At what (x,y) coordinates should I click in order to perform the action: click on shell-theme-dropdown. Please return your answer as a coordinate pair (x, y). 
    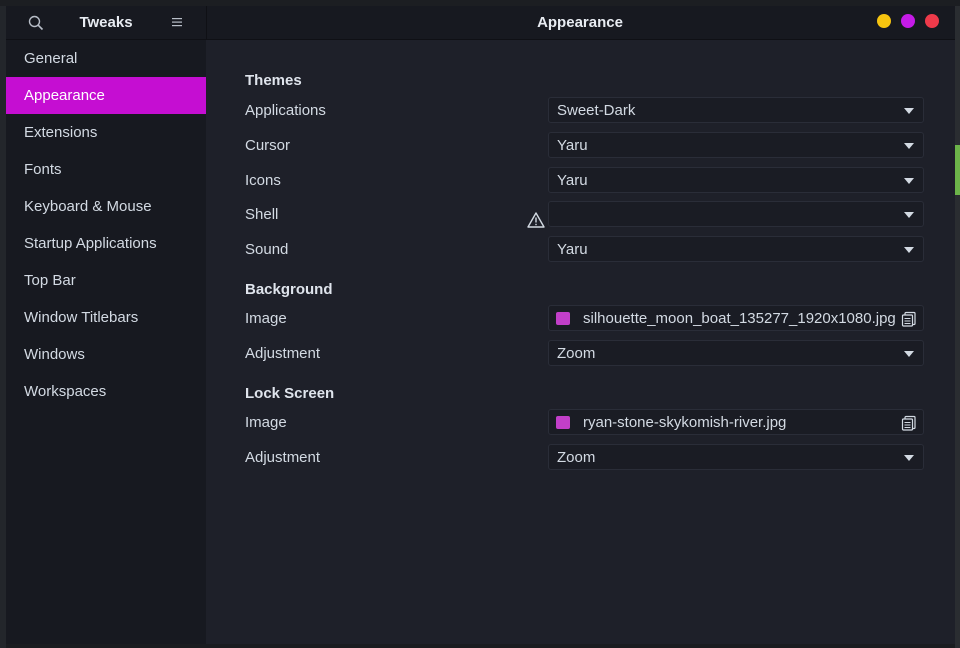
    Looking at the image, I should click on (736, 214).